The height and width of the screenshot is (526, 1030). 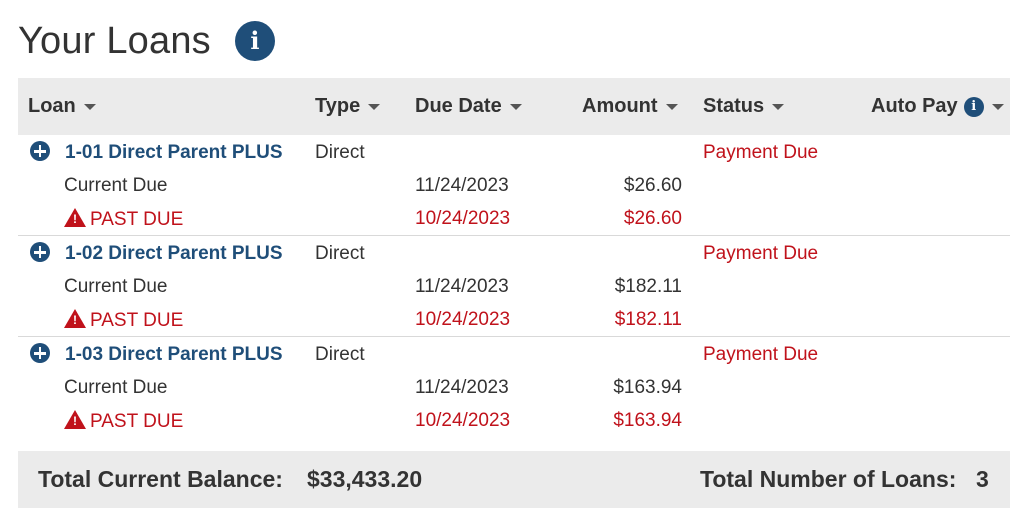 I want to click on page-header: Your Loans i, so click(x=146, y=41).